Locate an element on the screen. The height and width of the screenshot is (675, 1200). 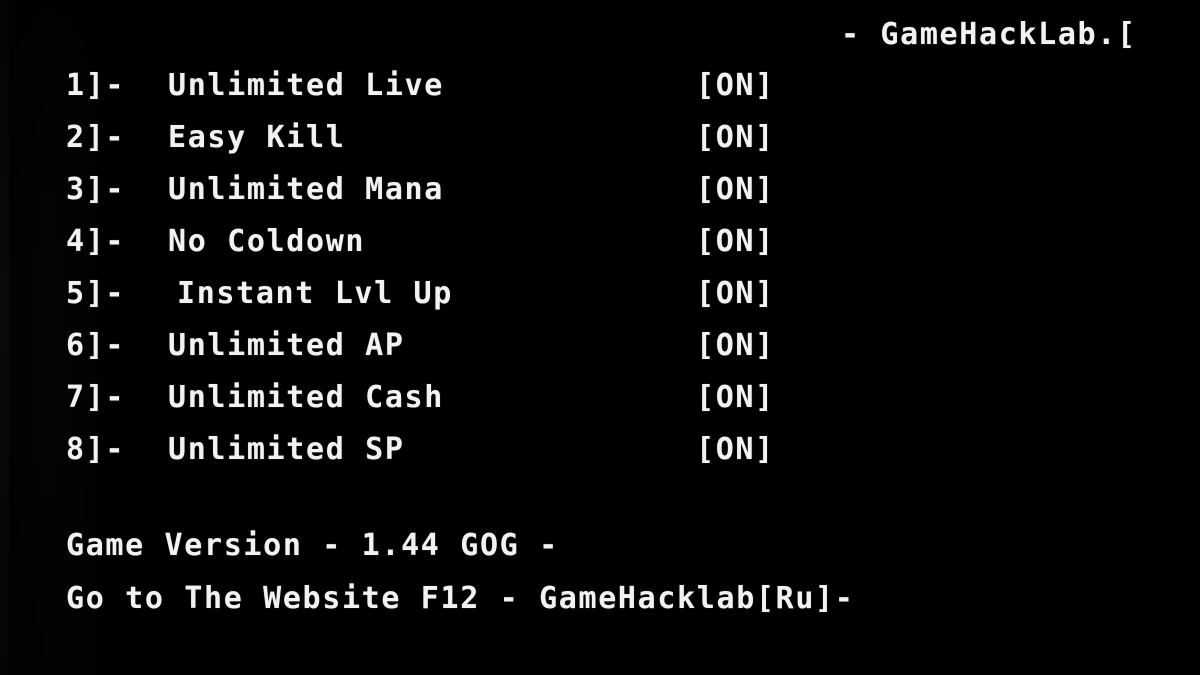
cheat-name: Unlimited SP is located at coordinates (286, 449).